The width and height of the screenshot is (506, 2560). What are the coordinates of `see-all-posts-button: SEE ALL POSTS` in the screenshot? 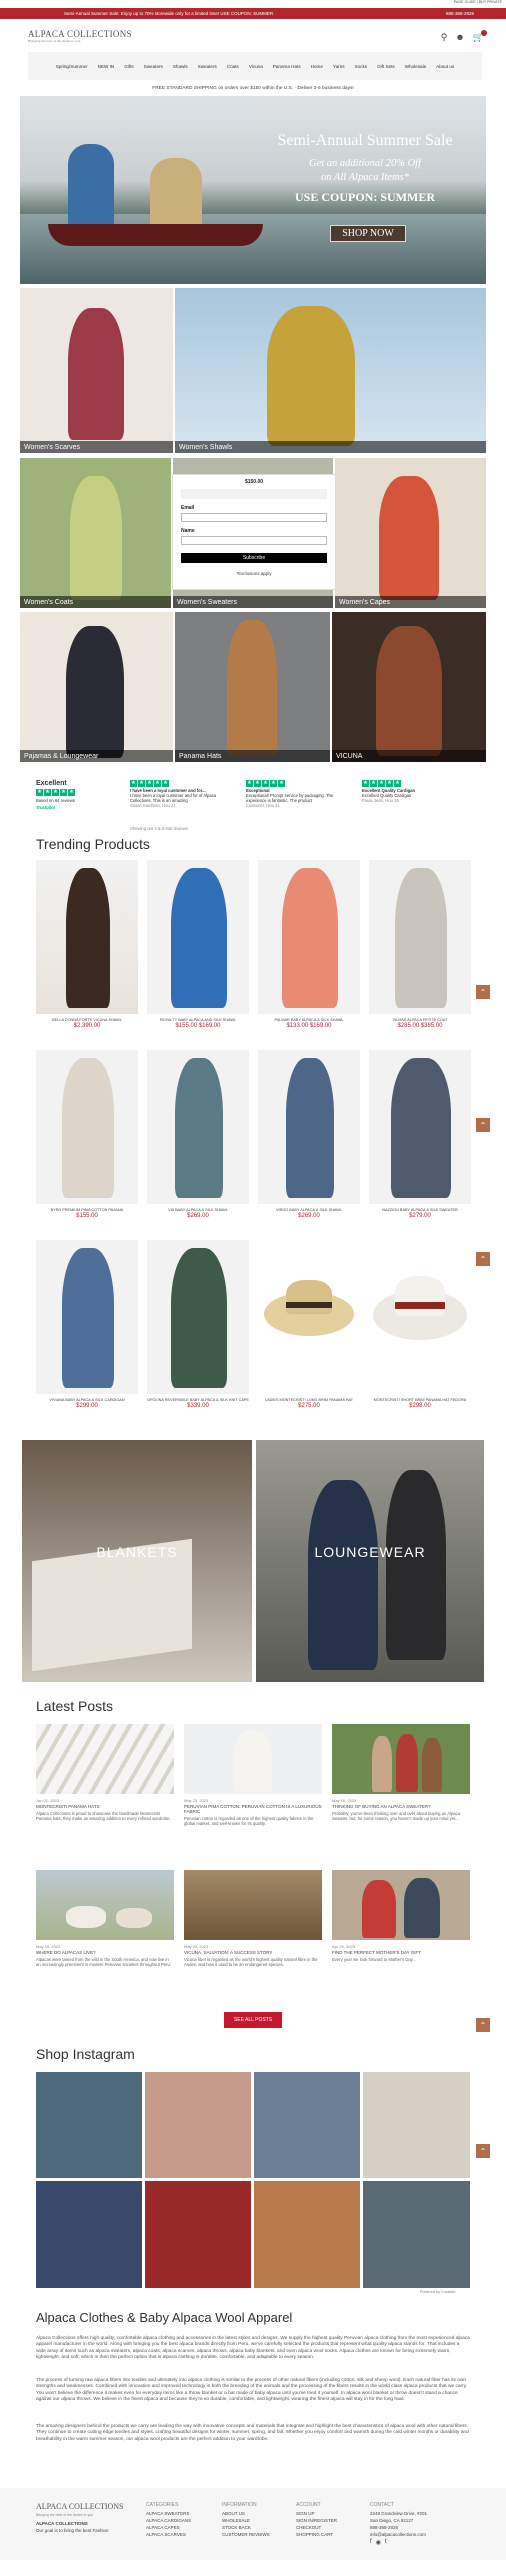 It's located at (253, 2020).